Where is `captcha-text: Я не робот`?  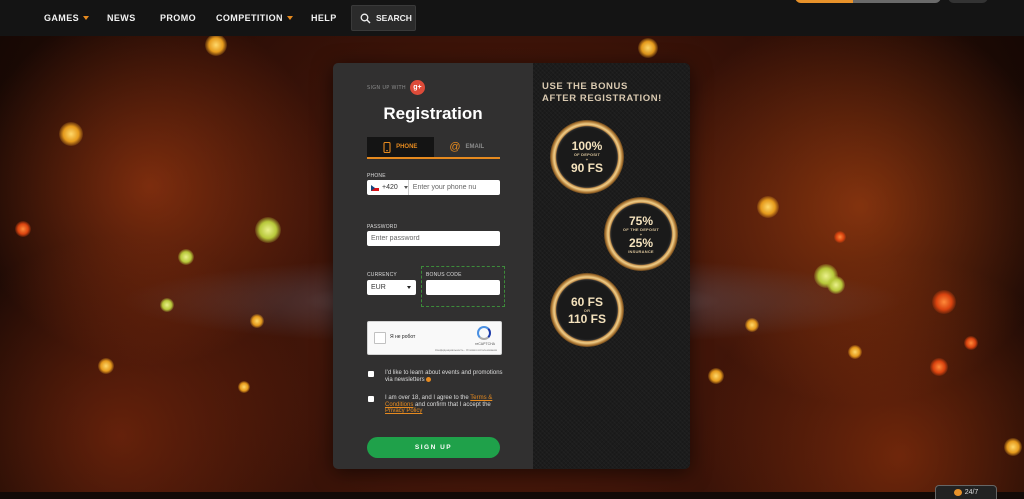 captcha-text: Я не робот is located at coordinates (403, 337).